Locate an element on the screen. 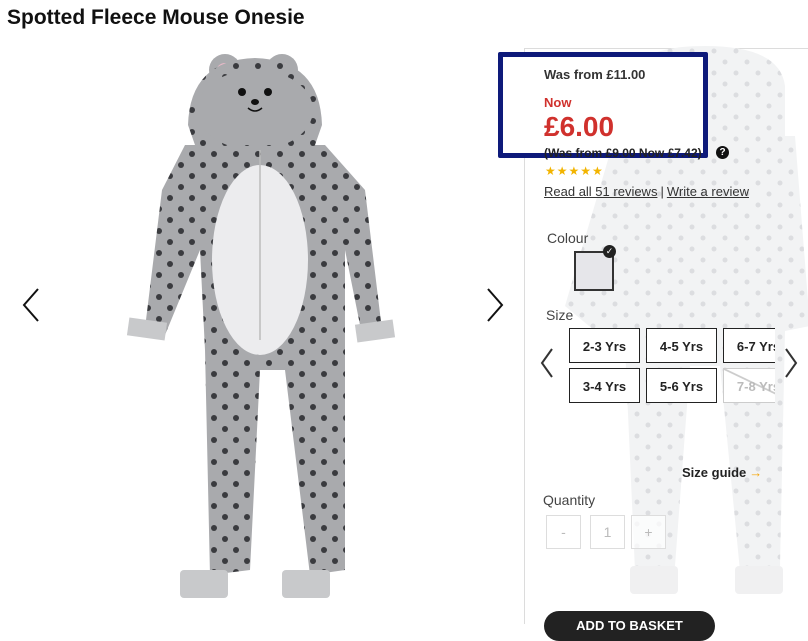 The height and width of the screenshot is (641, 808). size-prev-arrow-icon is located at coordinates (548, 363).